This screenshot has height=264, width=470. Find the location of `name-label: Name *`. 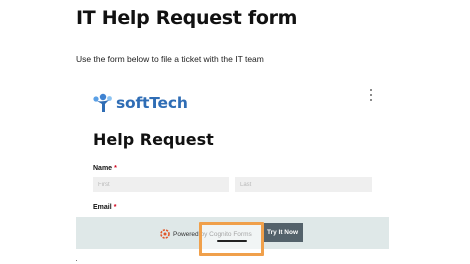

name-label: Name * is located at coordinates (105, 168).